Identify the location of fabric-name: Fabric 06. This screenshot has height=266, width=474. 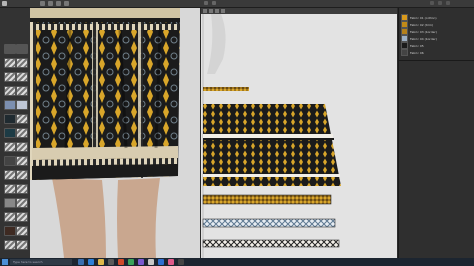
(417, 52).